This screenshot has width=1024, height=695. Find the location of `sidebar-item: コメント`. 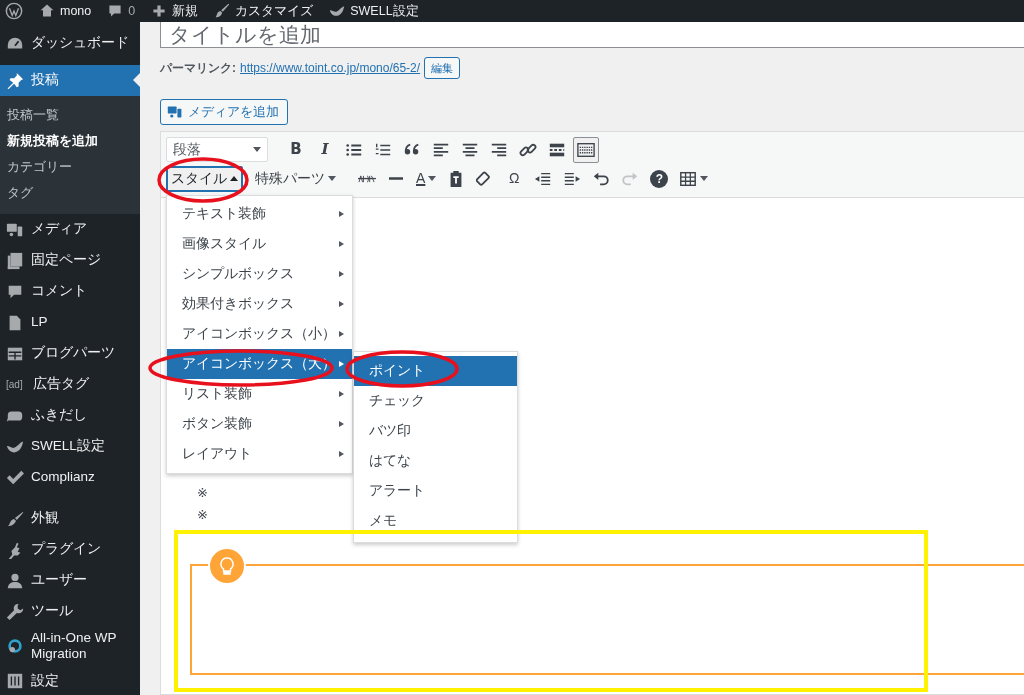

sidebar-item: コメント is located at coordinates (70, 291).